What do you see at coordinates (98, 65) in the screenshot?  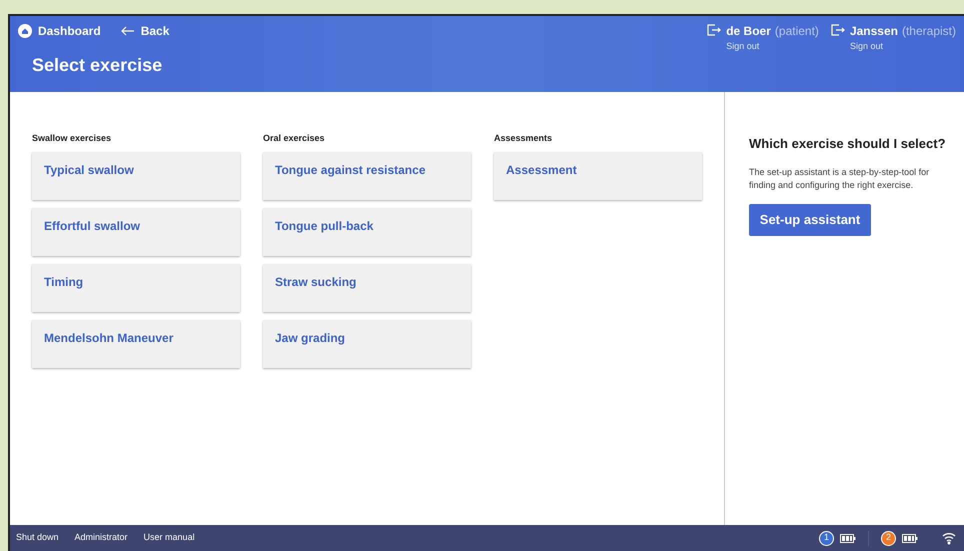 I see `page-title: Select exercise` at bounding box center [98, 65].